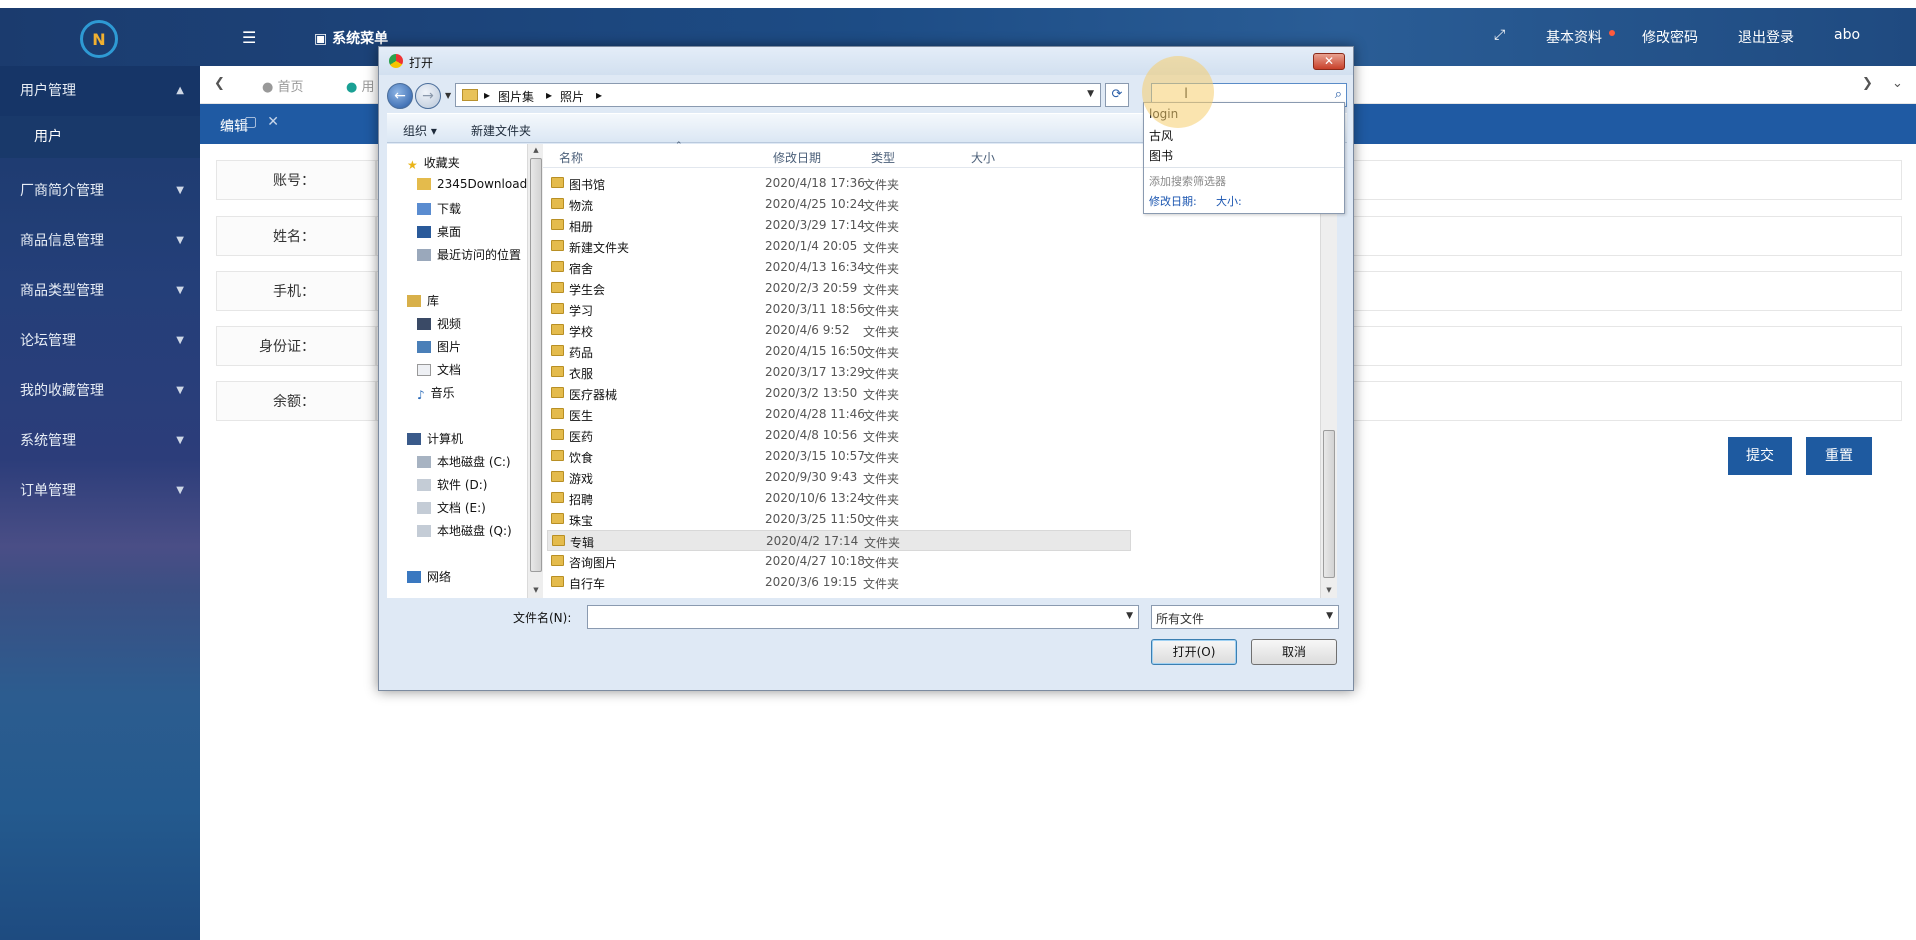 The height and width of the screenshot is (940, 1916). I want to click on nav-fav-item: 桌面, so click(439, 233).